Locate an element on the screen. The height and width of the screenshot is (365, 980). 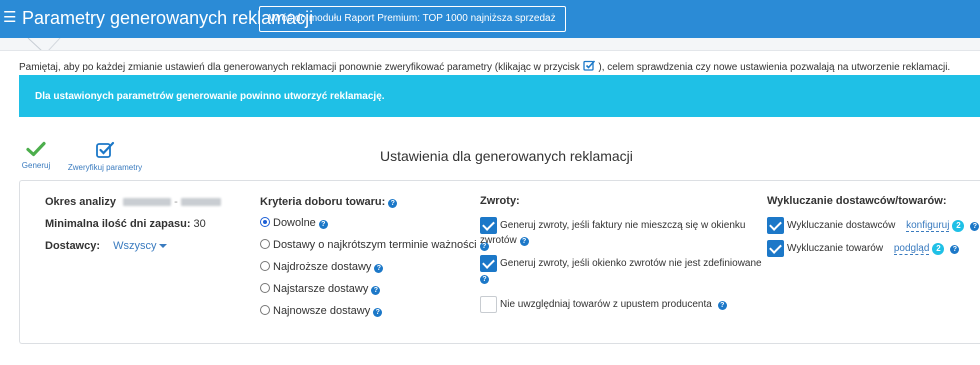
criteria-option-label: Najnowsze dostawy is located at coordinates (322, 311).